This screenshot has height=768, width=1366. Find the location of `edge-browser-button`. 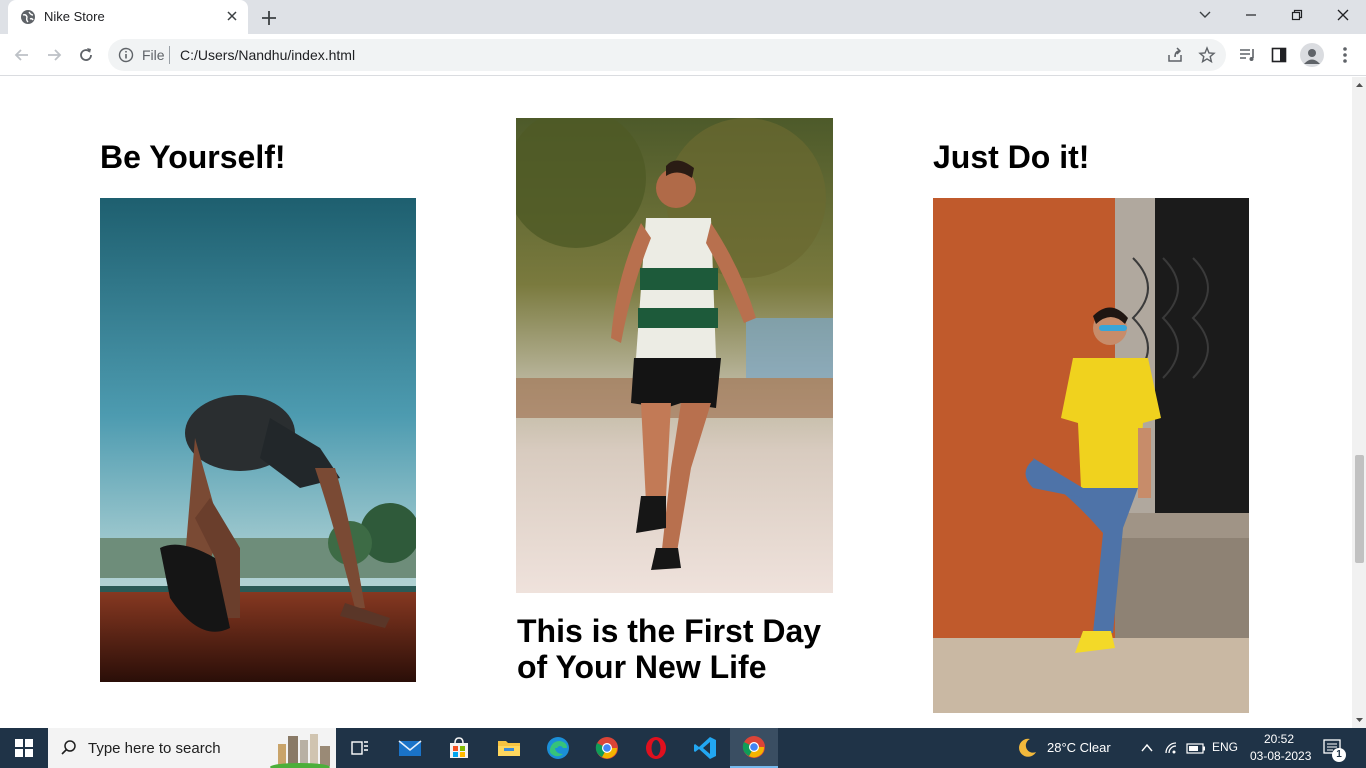

edge-browser-button is located at coordinates (558, 748).